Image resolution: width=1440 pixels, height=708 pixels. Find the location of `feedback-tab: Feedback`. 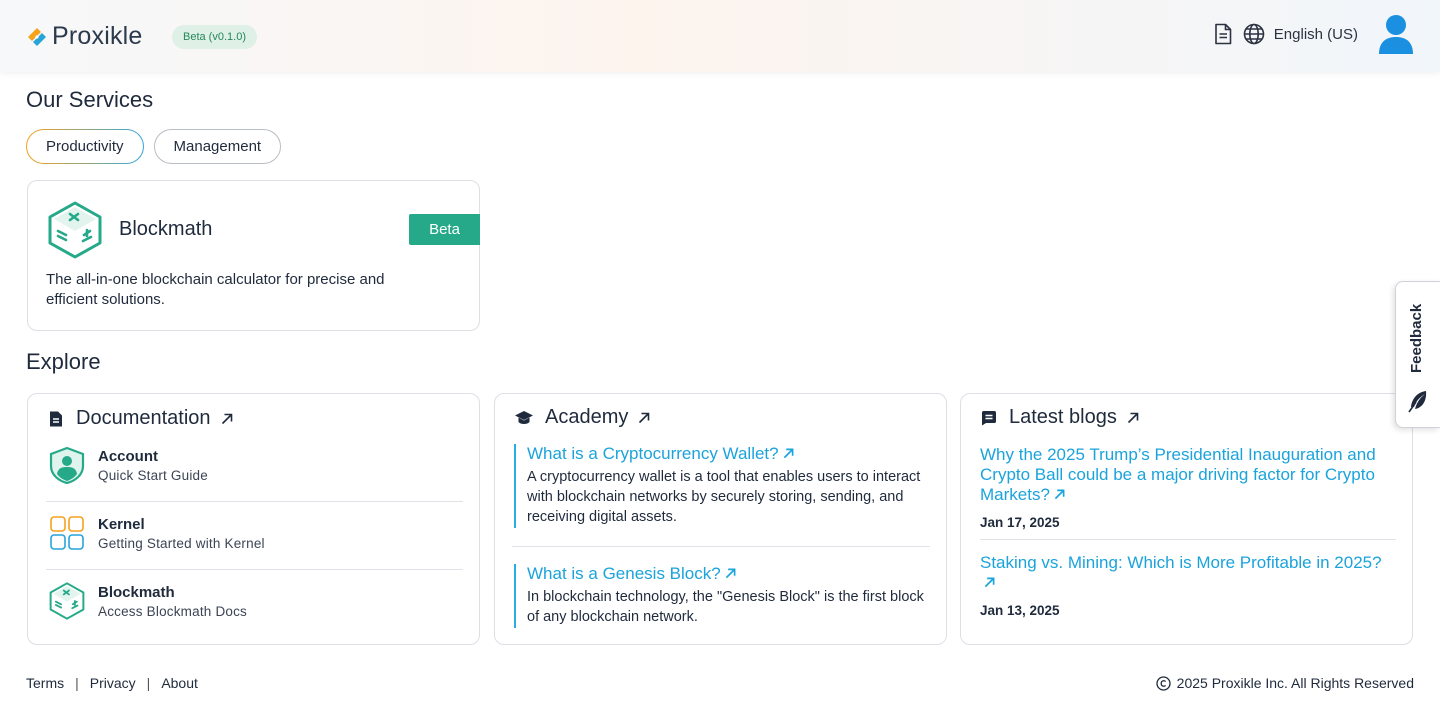

feedback-tab: Feedback is located at coordinates (1417, 354).